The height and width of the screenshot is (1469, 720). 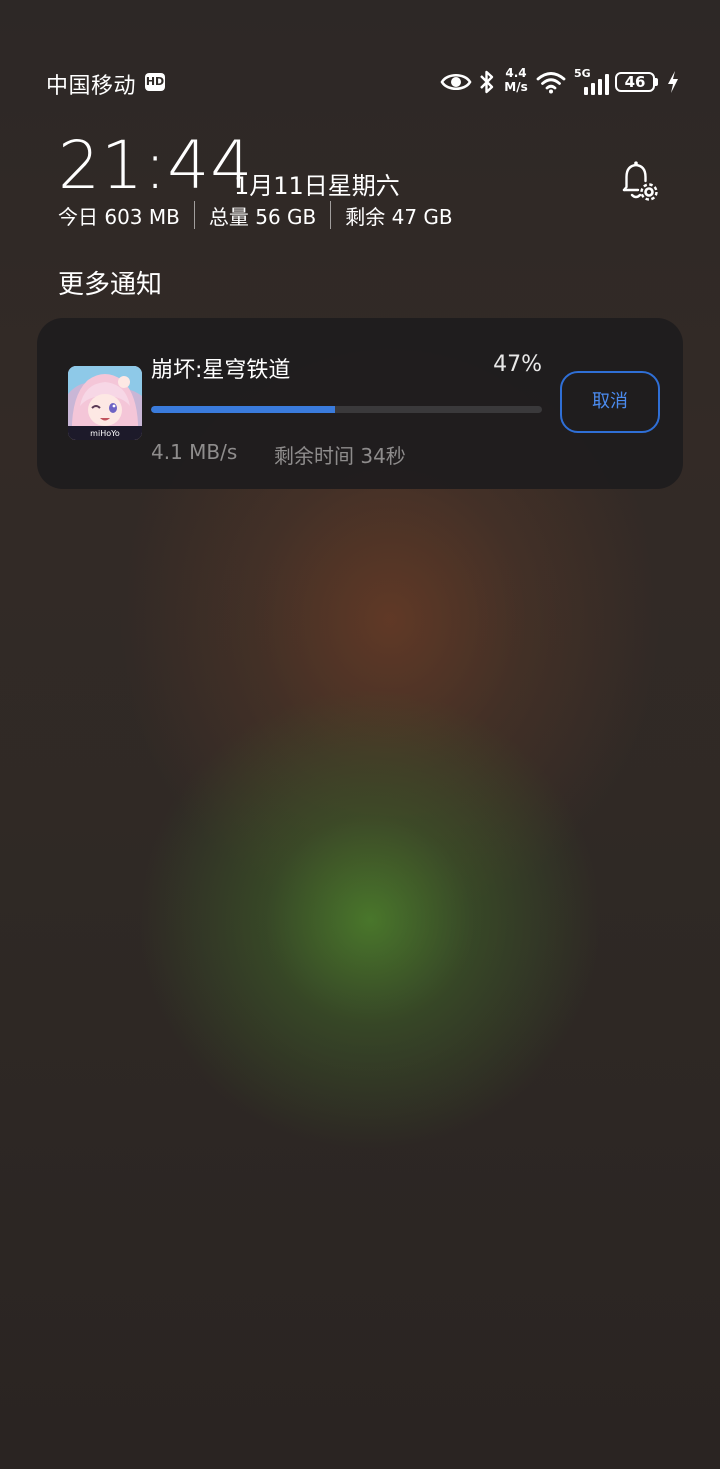 I want to click on clock-time: 21:44, so click(x=156, y=165).